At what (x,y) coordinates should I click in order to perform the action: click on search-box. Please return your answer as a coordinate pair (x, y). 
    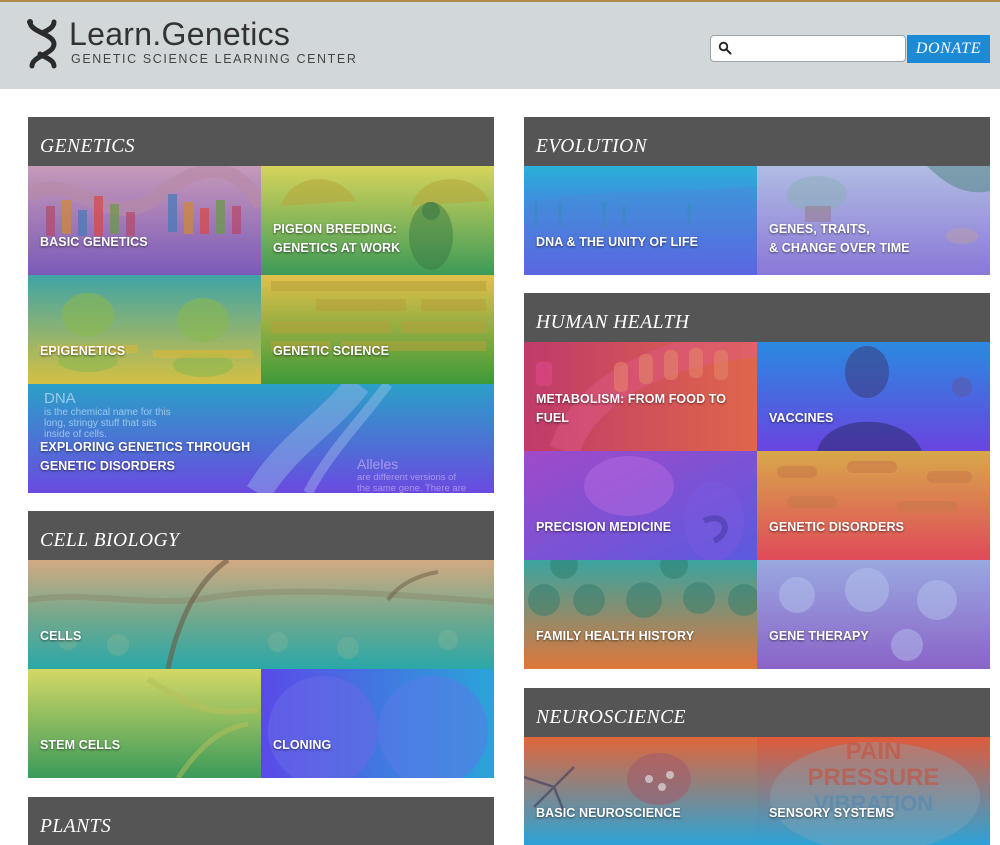
    Looking at the image, I should click on (808, 48).